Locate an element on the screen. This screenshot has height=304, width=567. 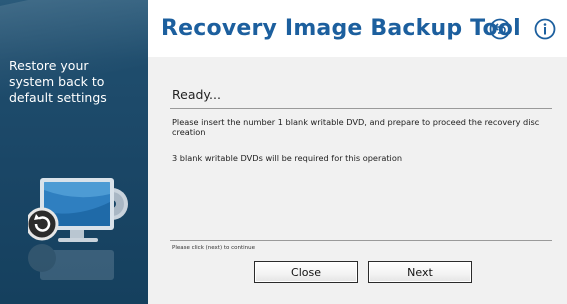
sidebar-caption-line-3: default settings is located at coordinates (58, 97).